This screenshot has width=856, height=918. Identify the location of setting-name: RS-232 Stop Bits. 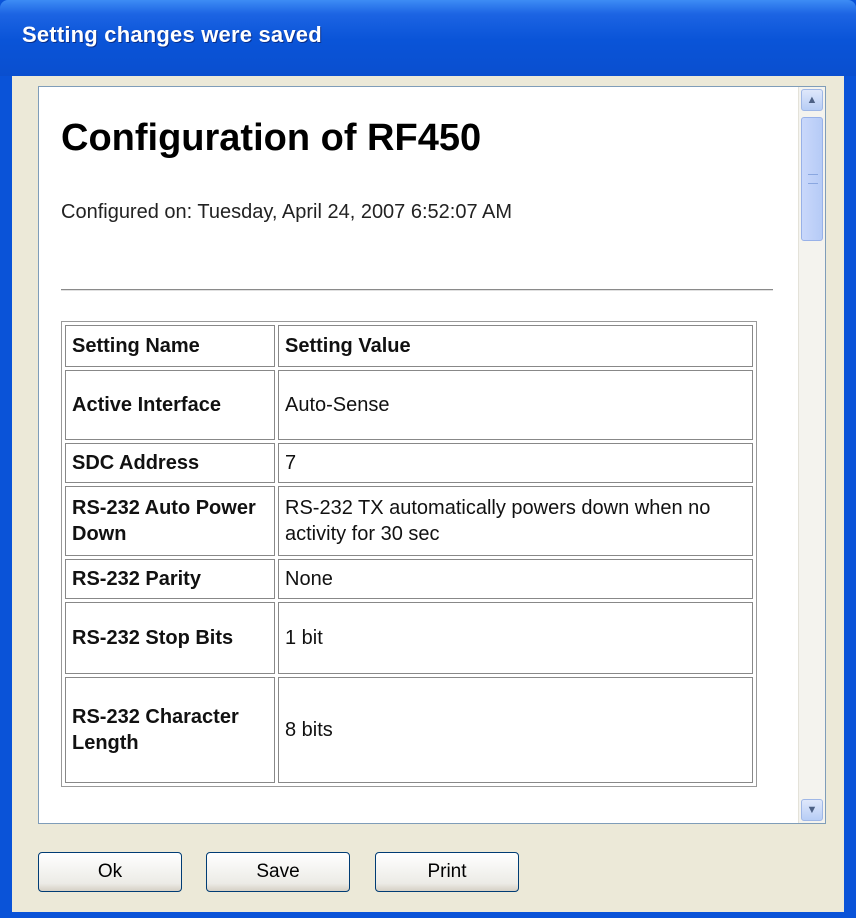
(170, 638).